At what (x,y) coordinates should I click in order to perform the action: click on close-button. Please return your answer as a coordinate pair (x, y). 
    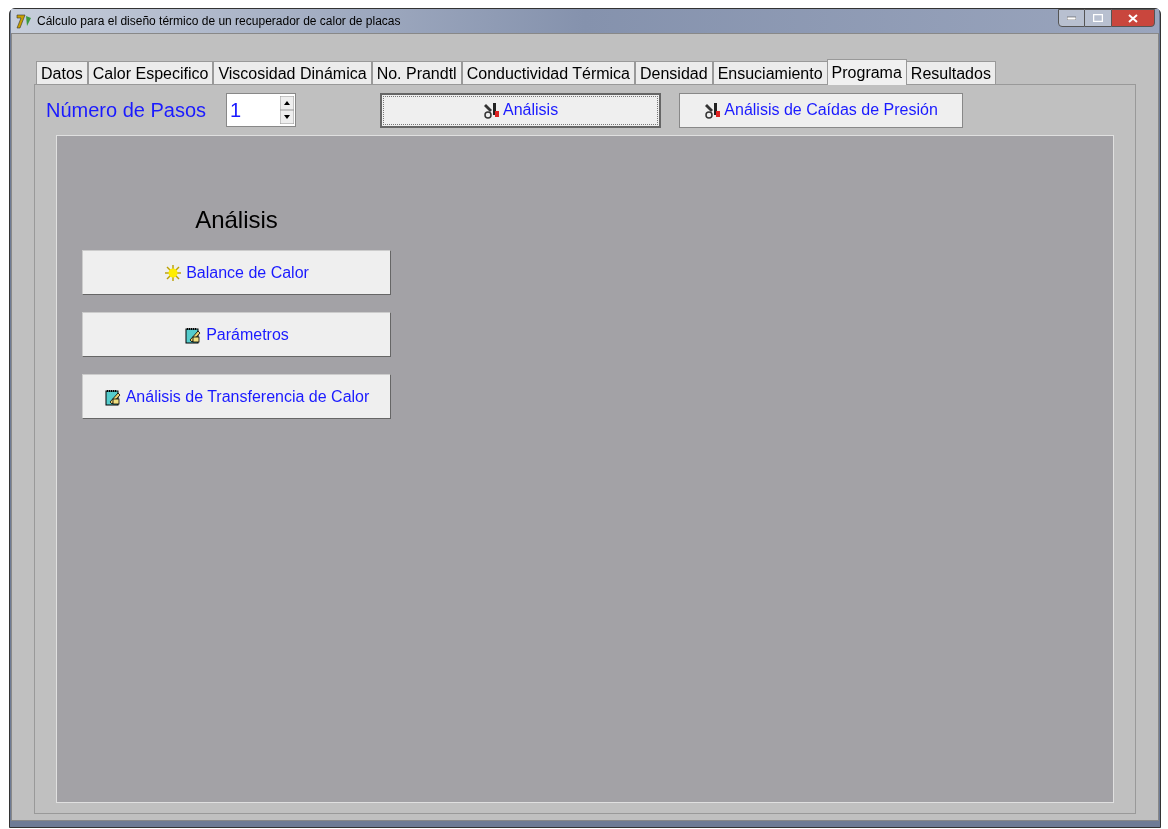
    Looking at the image, I should click on (1133, 18).